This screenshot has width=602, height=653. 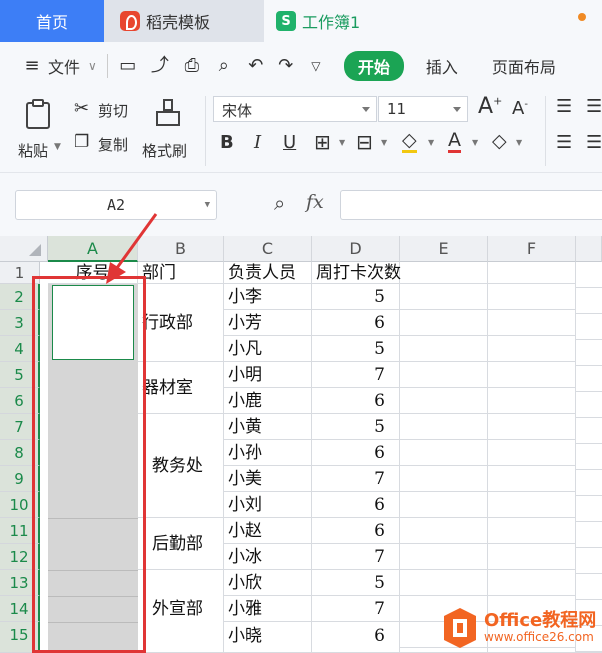 What do you see at coordinates (268, 249) in the screenshot?
I see `column-header-c: C` at bounding box center [268, 249].